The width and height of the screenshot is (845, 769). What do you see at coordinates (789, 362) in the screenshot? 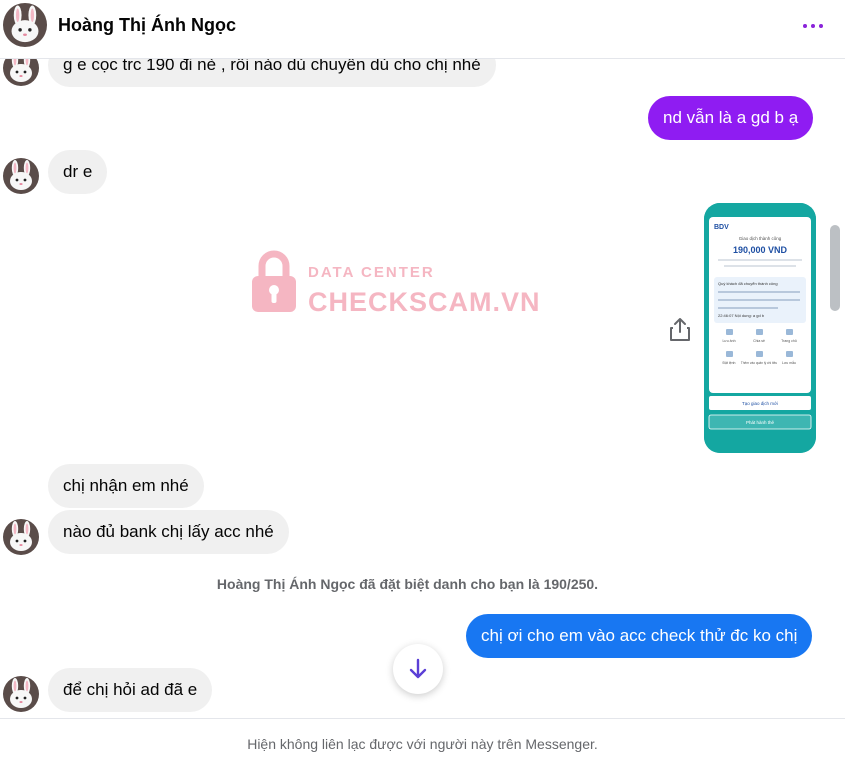
I see `action-label: Lưu mẫu` at bounding box center [789, 362].